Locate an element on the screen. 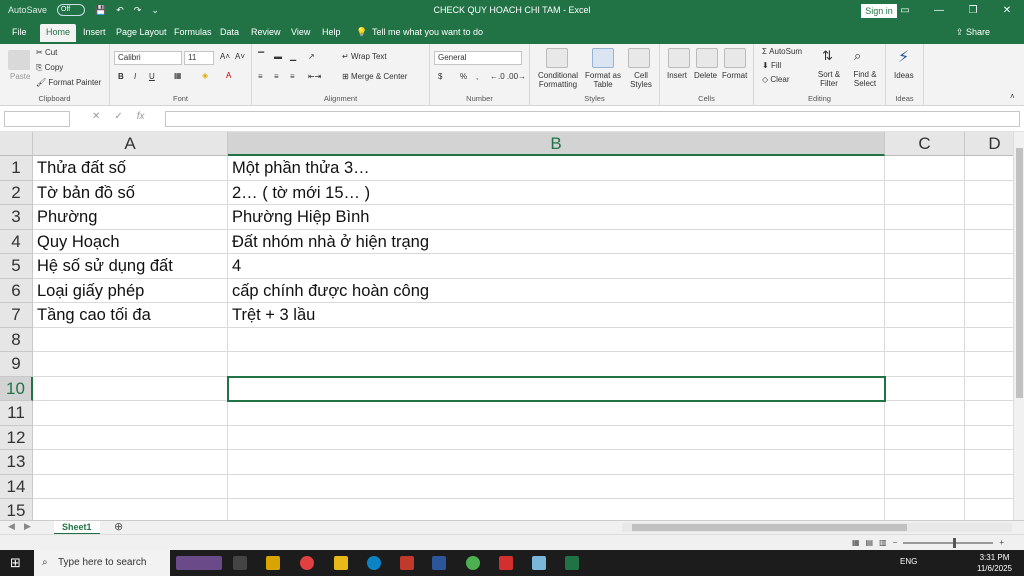 Image resolution: width=1024 pixels, height=576 pixels. cell-b: 4 is located at coordinates (556, 266).